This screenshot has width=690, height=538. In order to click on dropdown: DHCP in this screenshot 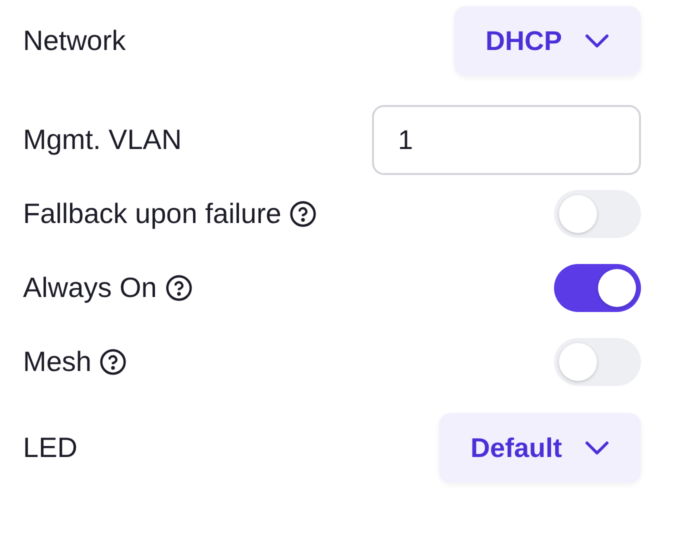, I will do `click(547, 41)`.